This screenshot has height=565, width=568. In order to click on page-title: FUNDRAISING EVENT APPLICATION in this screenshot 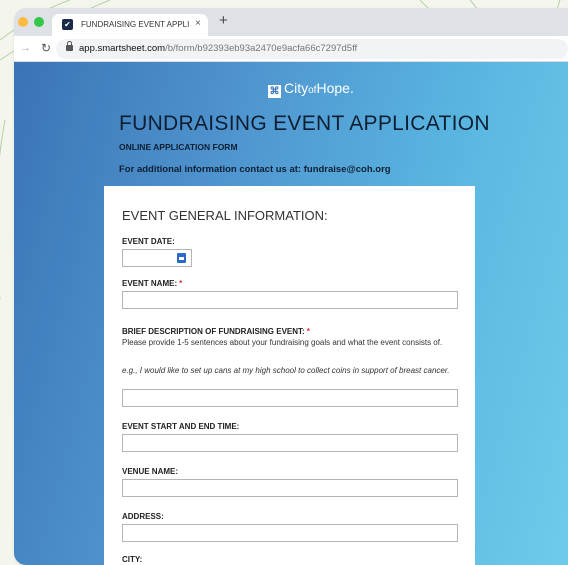, I will do `click(304, 123)`.